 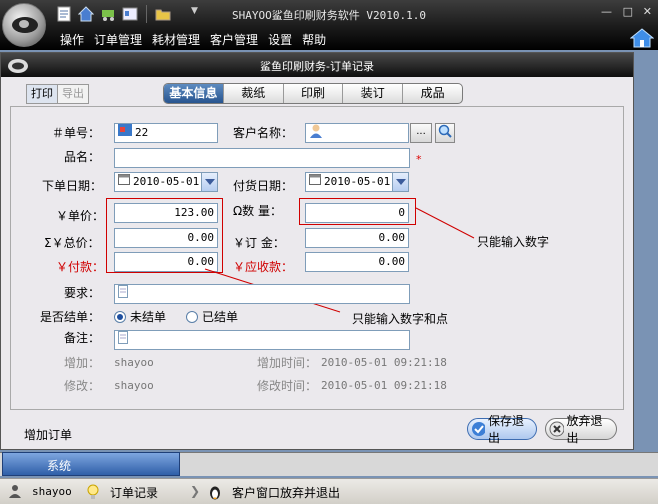 What do you see at coordinates (357, 133) in the screenshot?
I see `customer-field` at bounding box center [357, 133].